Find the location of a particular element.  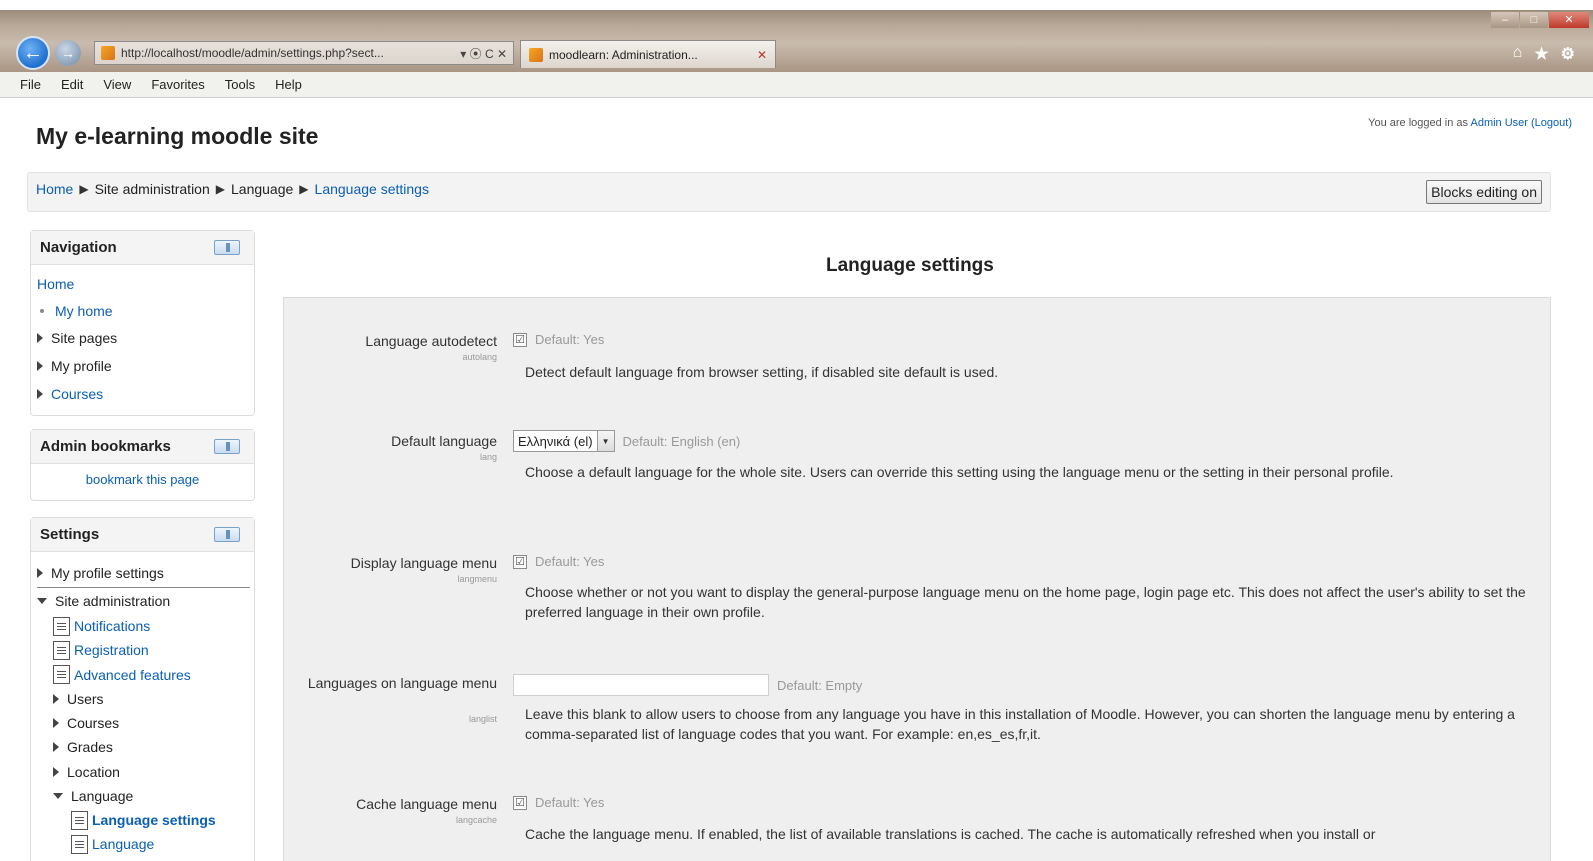

settings-item-my-profile-settings: My profile settings is located at coordinates (143, 573).